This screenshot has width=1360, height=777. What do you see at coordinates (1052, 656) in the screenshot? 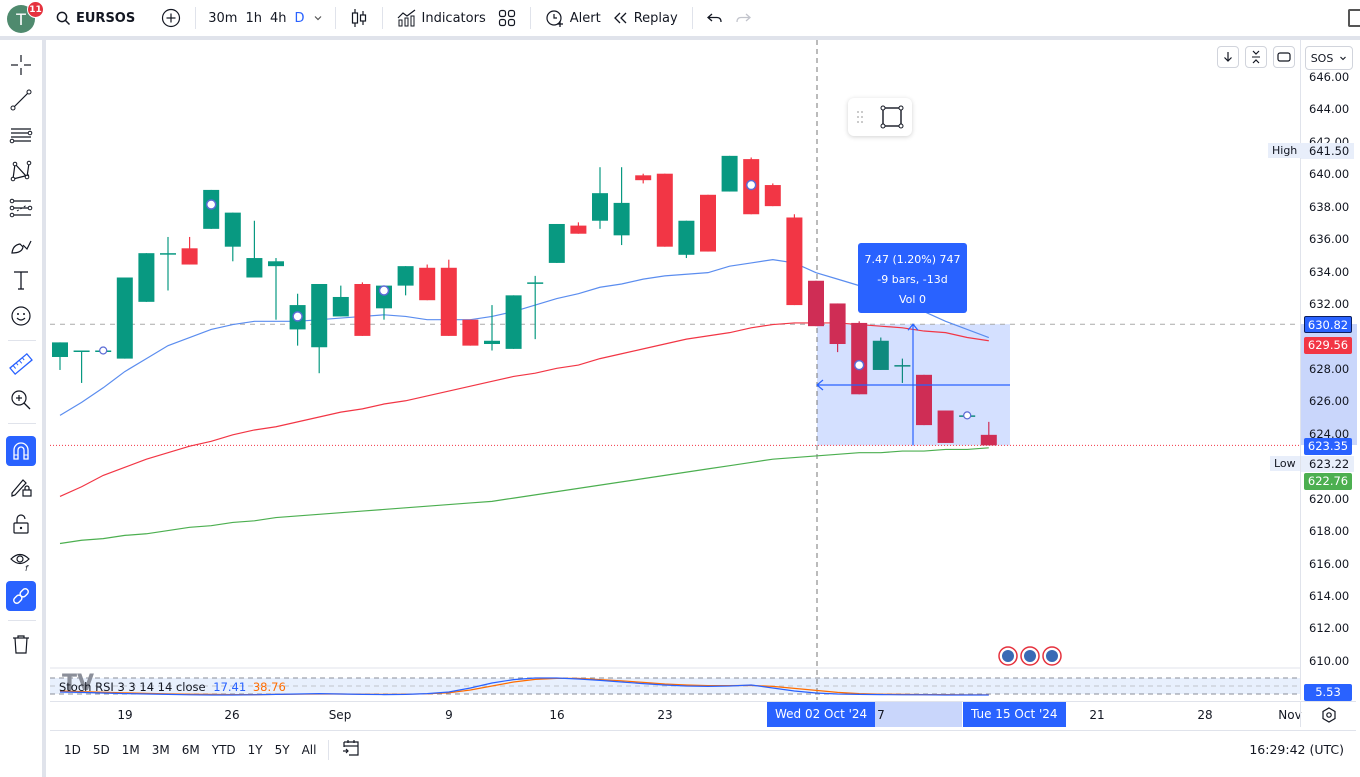
I see `flag-icon` at bounding box center [1052, 656].